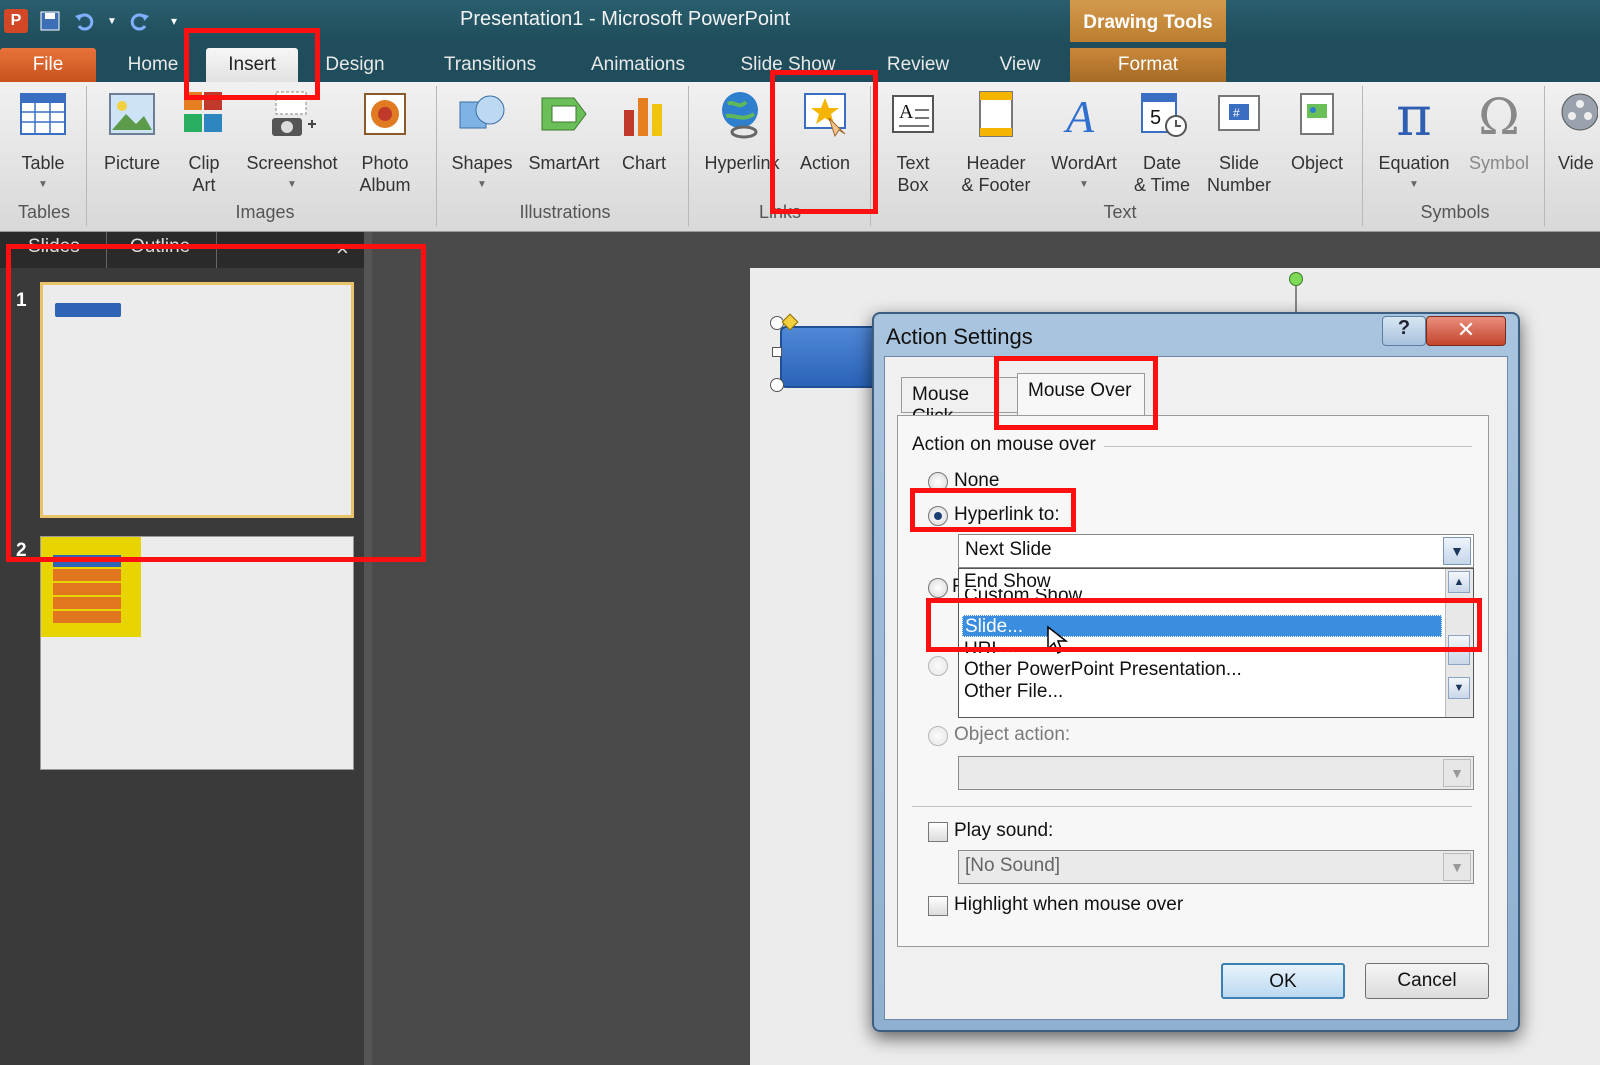 The image size is (1600, 1065). I want to click on tab-animations: Animations, so click(638, 65).